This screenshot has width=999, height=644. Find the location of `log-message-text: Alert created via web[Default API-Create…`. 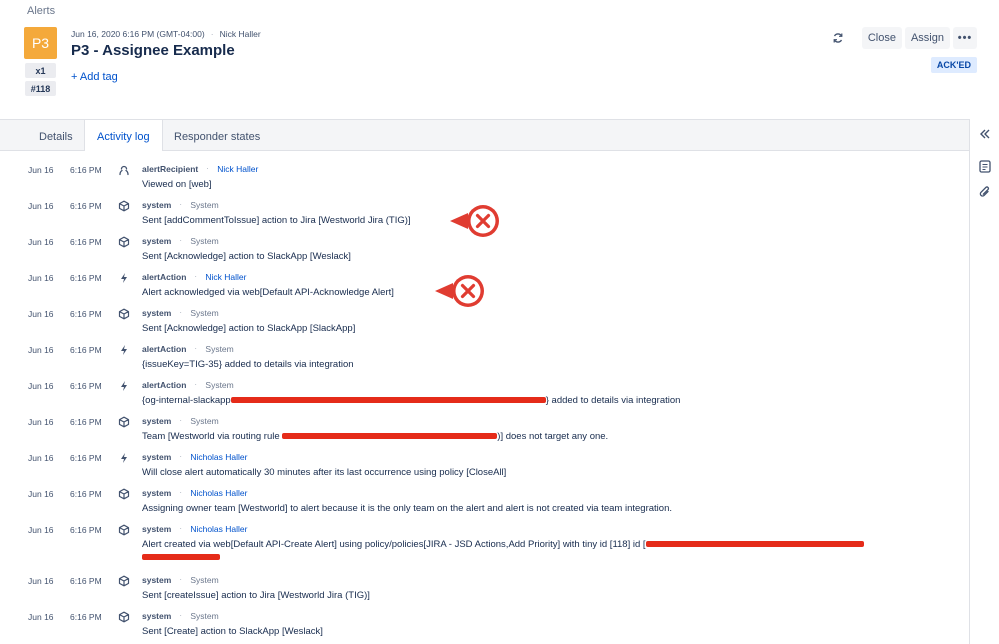

log-message-text: Alert created via web[Default API-Create… is located at coordinates (394, 544).